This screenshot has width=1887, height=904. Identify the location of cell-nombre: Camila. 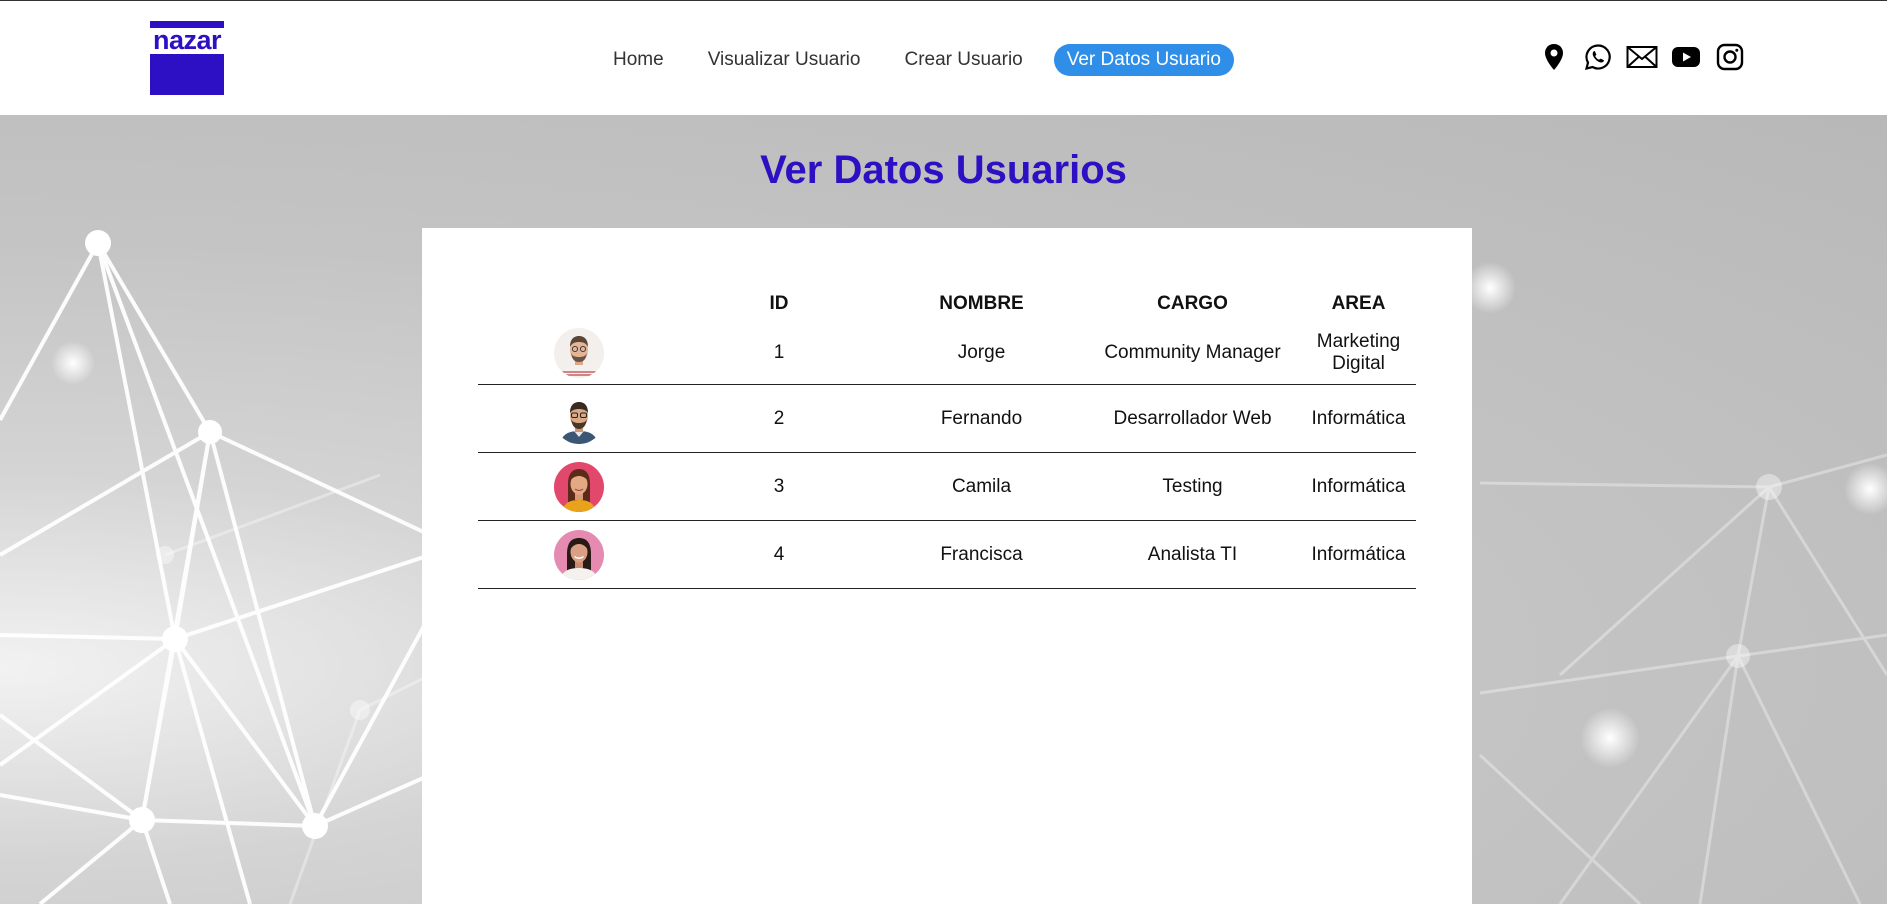
(981, 486).